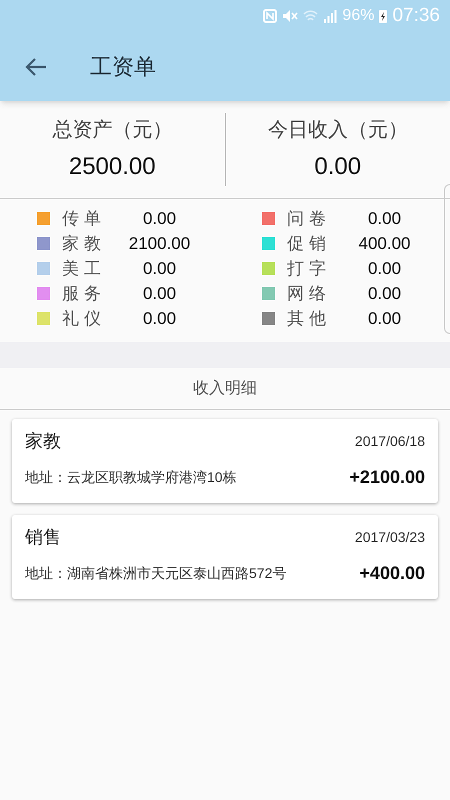  Describe the element at coordinates (225, 388) in the screenshot. I see `section-title: 收入明细` at that location.